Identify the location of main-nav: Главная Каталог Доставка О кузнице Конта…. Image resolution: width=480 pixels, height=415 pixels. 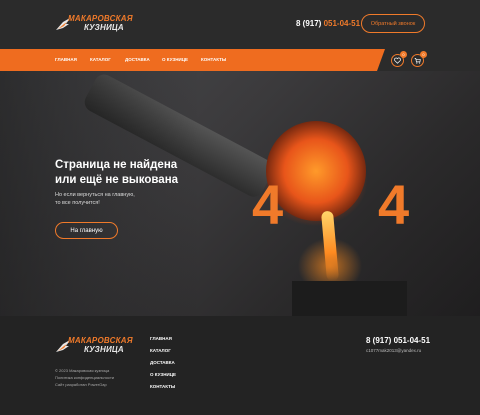
(240, 60).